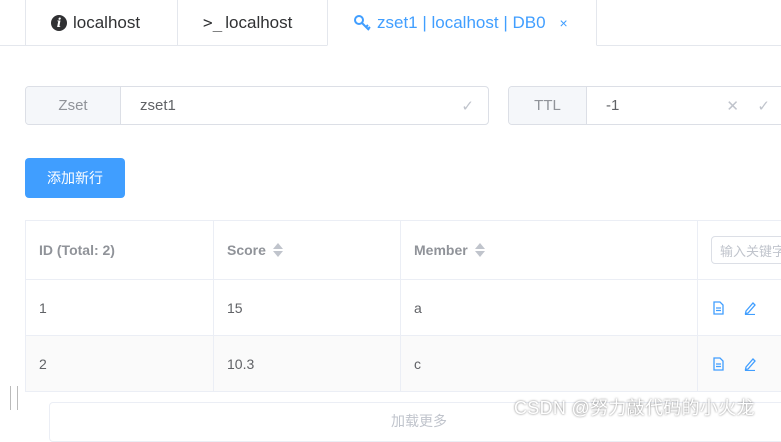  I want to click on info-icon: i, so click(59, 22).